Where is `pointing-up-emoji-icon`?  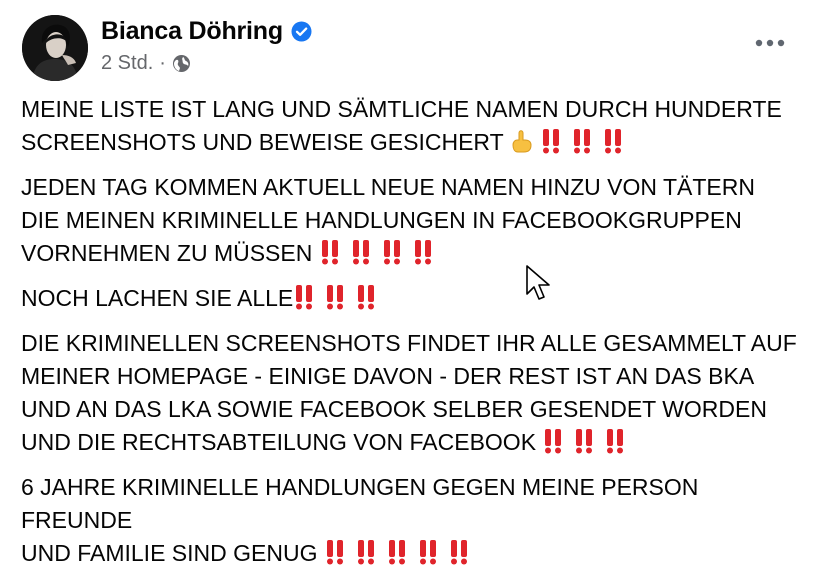
pointing-up-emoji-icon is located at coordinates (522, 141).